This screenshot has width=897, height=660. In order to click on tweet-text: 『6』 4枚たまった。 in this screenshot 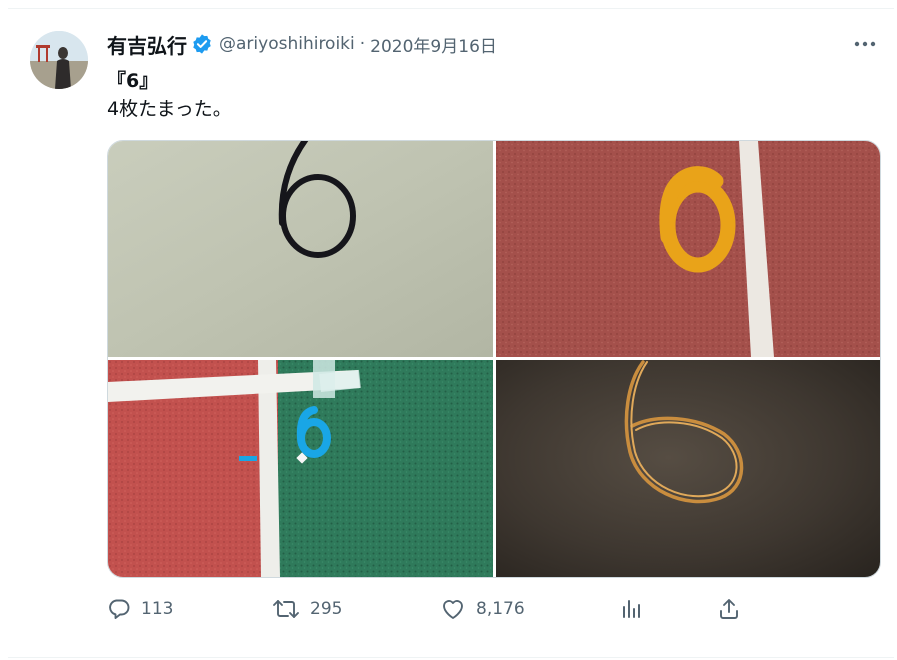, I will do `click(169, 95)`.